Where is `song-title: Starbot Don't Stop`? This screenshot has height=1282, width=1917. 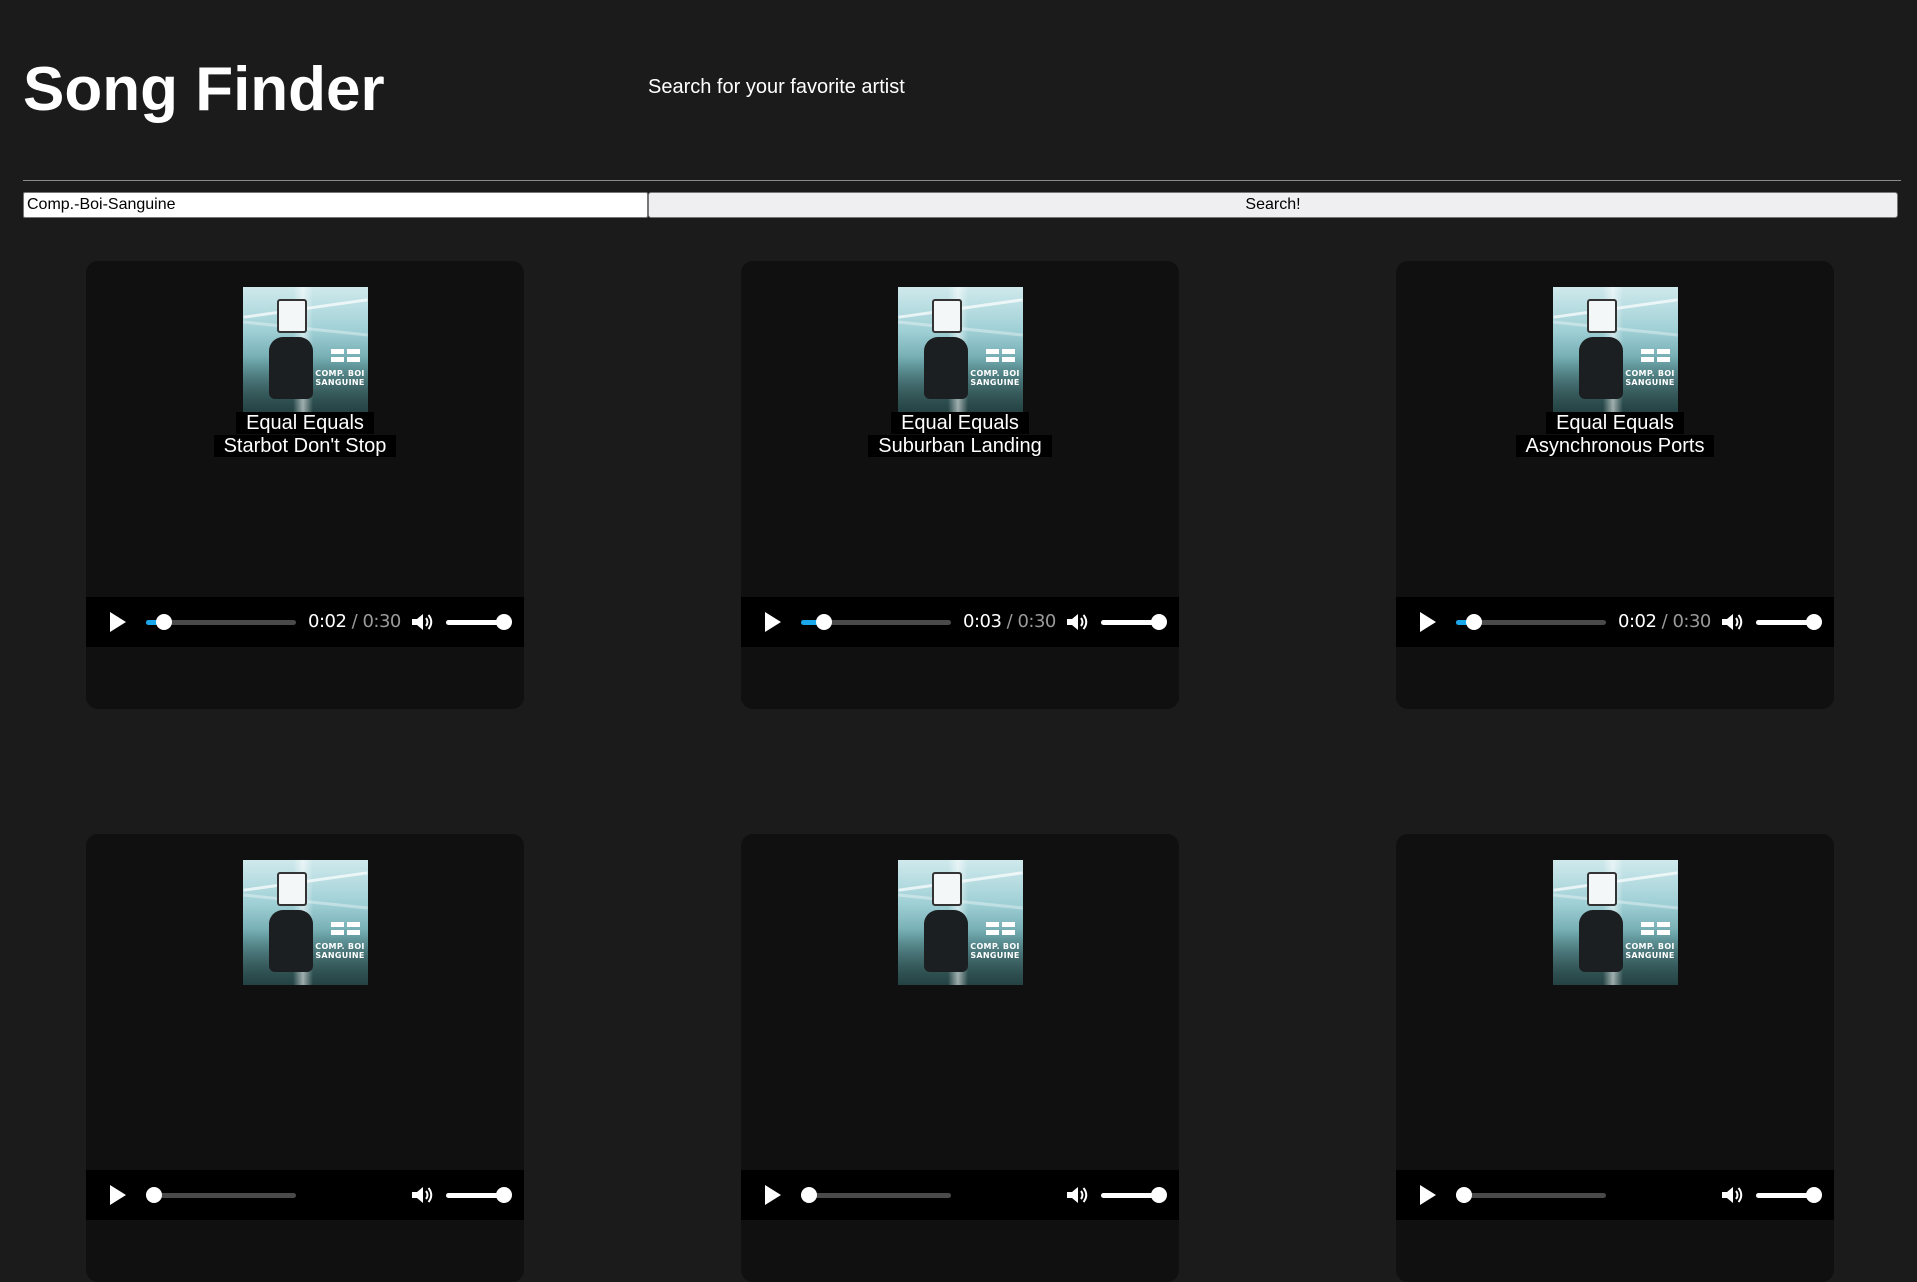
song-title: Starbot Don't Stop is located at coordinates (305, 446).